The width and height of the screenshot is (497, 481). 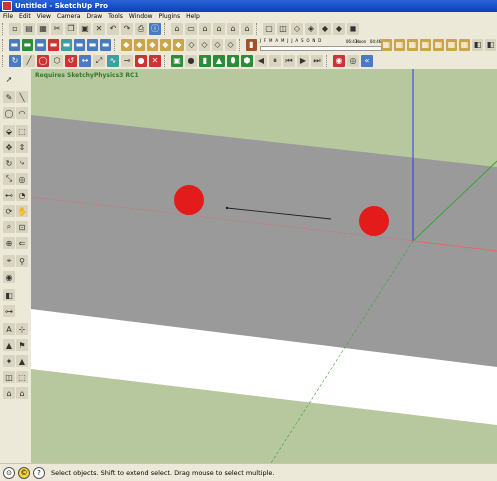 I want to click on menu-camera: Camera, so click(x=69, y=16).